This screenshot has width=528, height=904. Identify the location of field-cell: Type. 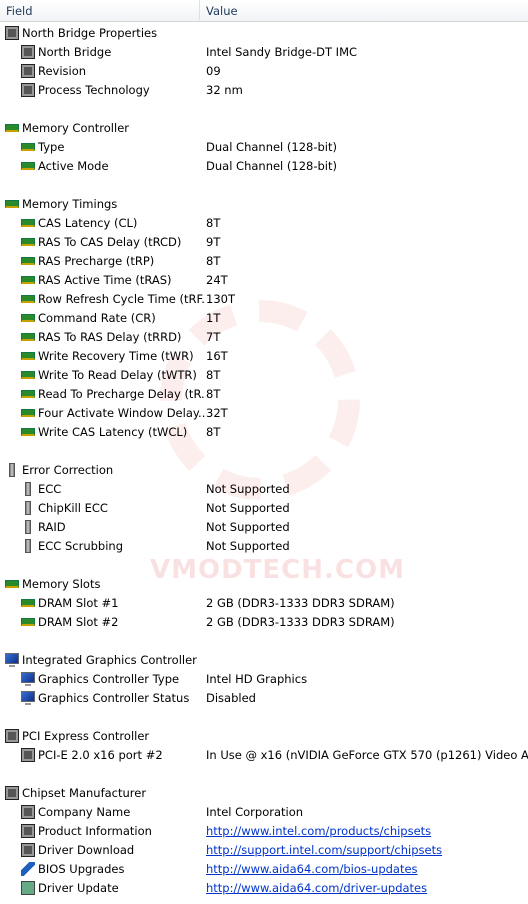
(103, 147).